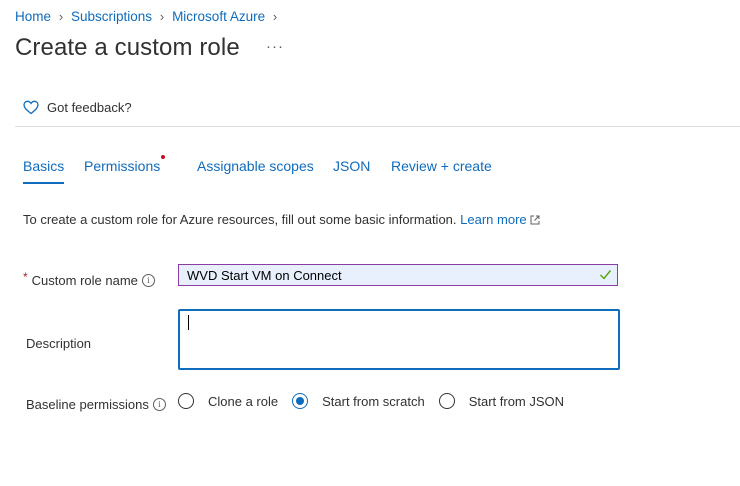  I want to click on radio-start-from-scratch: Start from scratch, so click(358, 401).